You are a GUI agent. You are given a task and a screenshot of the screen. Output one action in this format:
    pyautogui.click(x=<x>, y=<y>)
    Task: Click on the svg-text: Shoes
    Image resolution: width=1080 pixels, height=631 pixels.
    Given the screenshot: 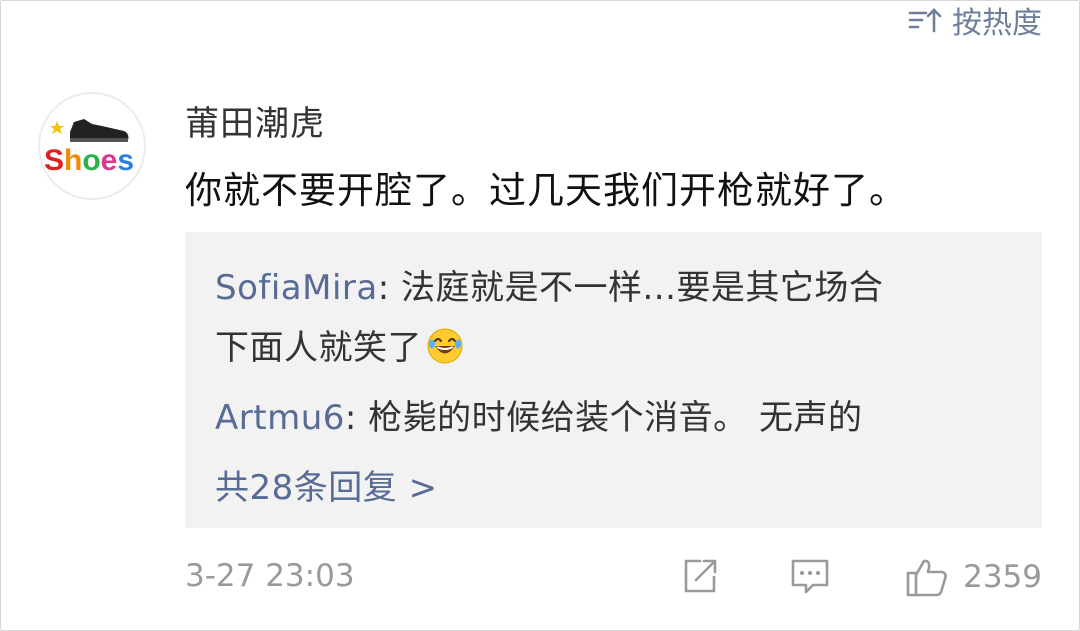 What is the action you would take?
    pyautogui.click(x=89, y=160)
    